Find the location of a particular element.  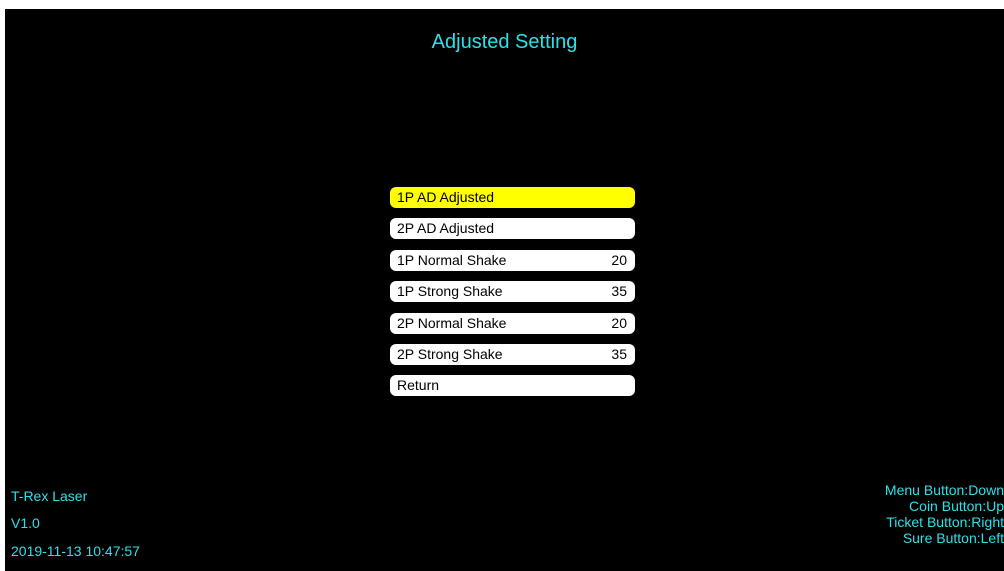

menu-item-return: Return is located at coordinates (512, 386).